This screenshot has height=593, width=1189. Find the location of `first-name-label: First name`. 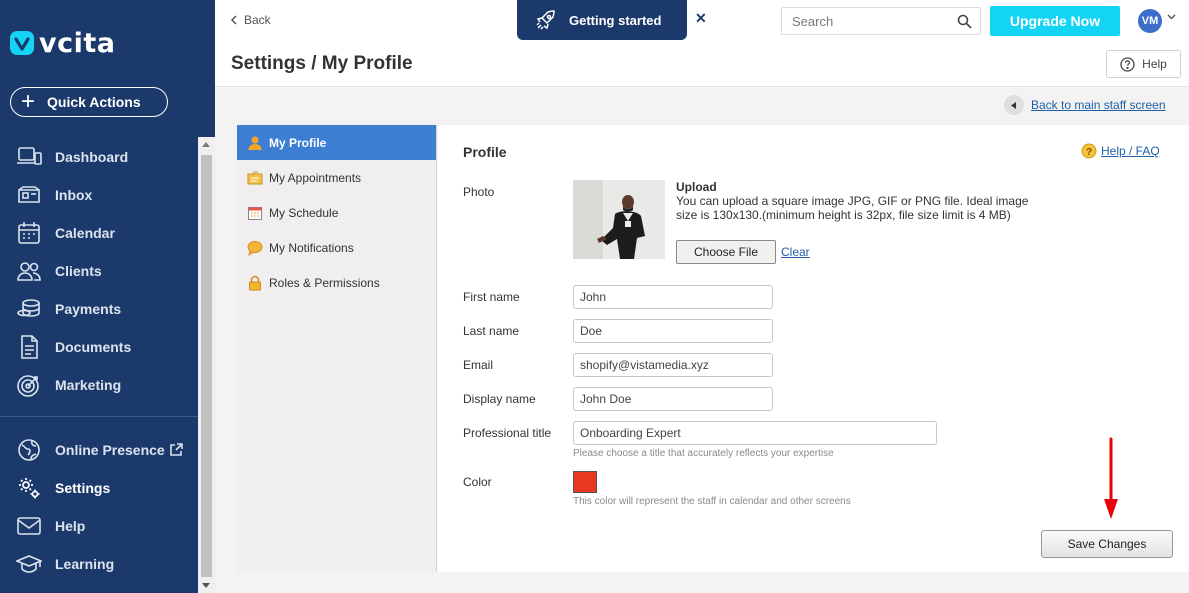

first-name-label: First name is located at coordinates (491, 297).